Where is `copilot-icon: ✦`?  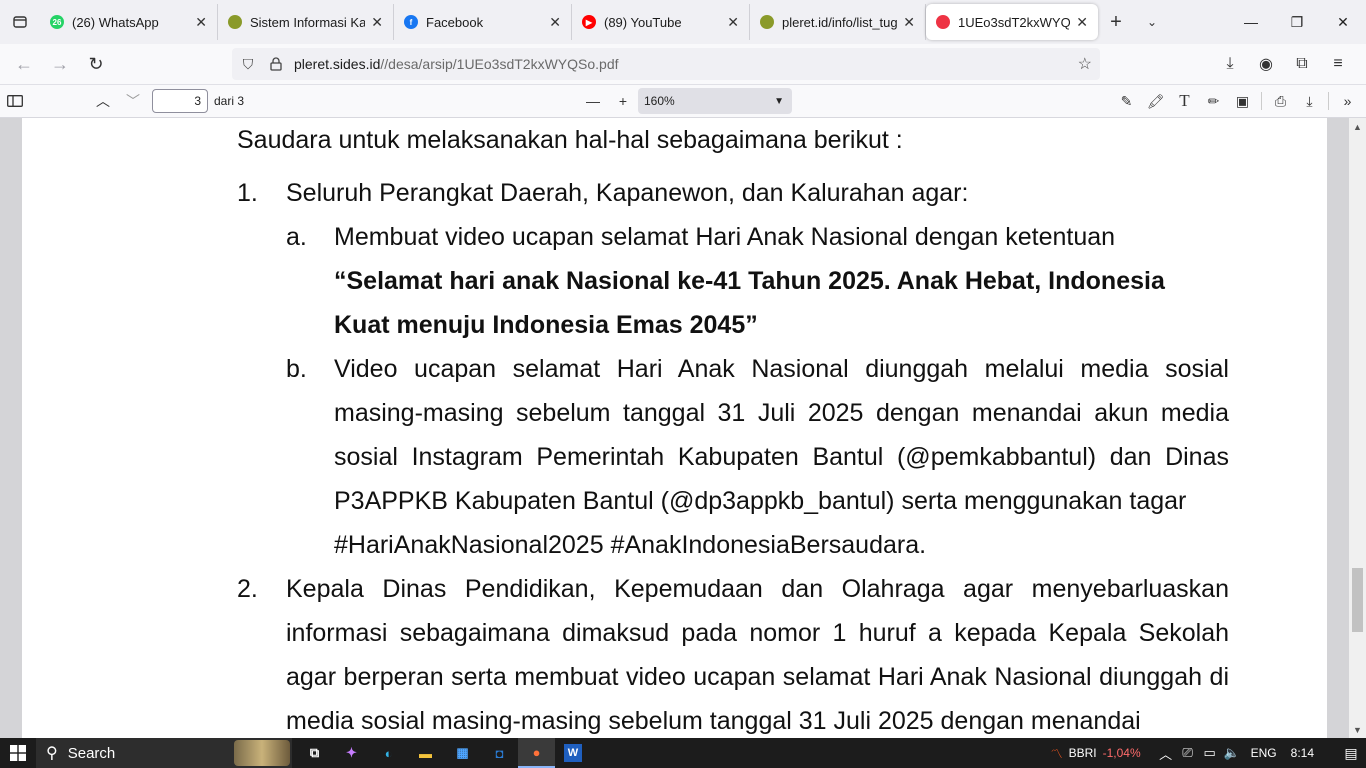
copilot-icon: ✦ is located at coordinates (351, 753).